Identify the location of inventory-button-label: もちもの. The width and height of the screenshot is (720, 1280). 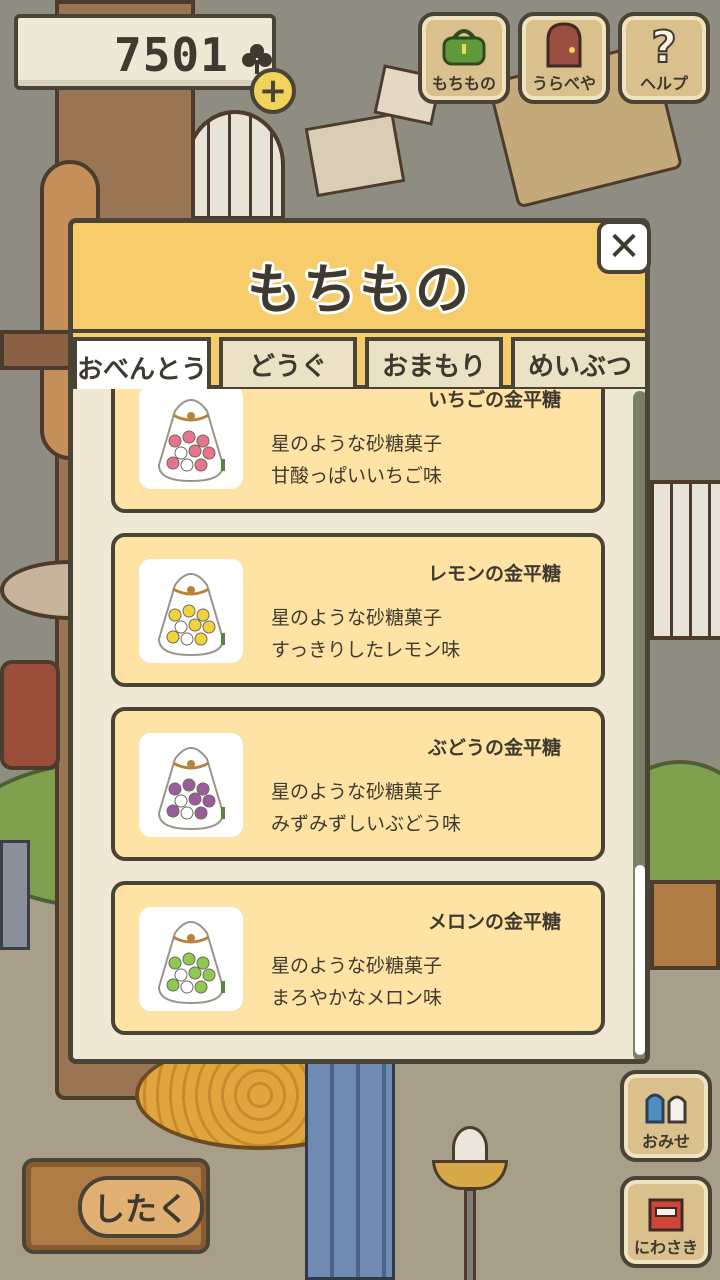
(463, 83).